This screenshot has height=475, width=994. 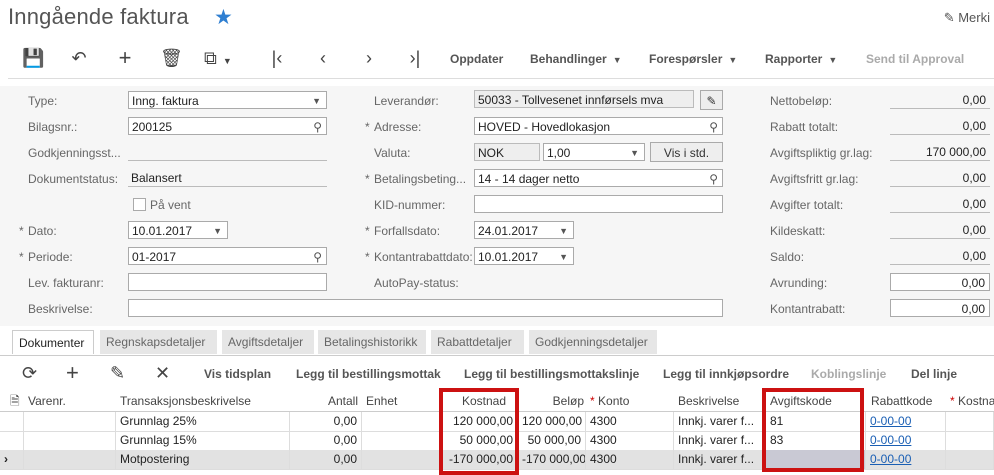 I want to click on betalingsbetingelser-field: 14 - 14 dager netto ⚲, so click(x=598, y=178).